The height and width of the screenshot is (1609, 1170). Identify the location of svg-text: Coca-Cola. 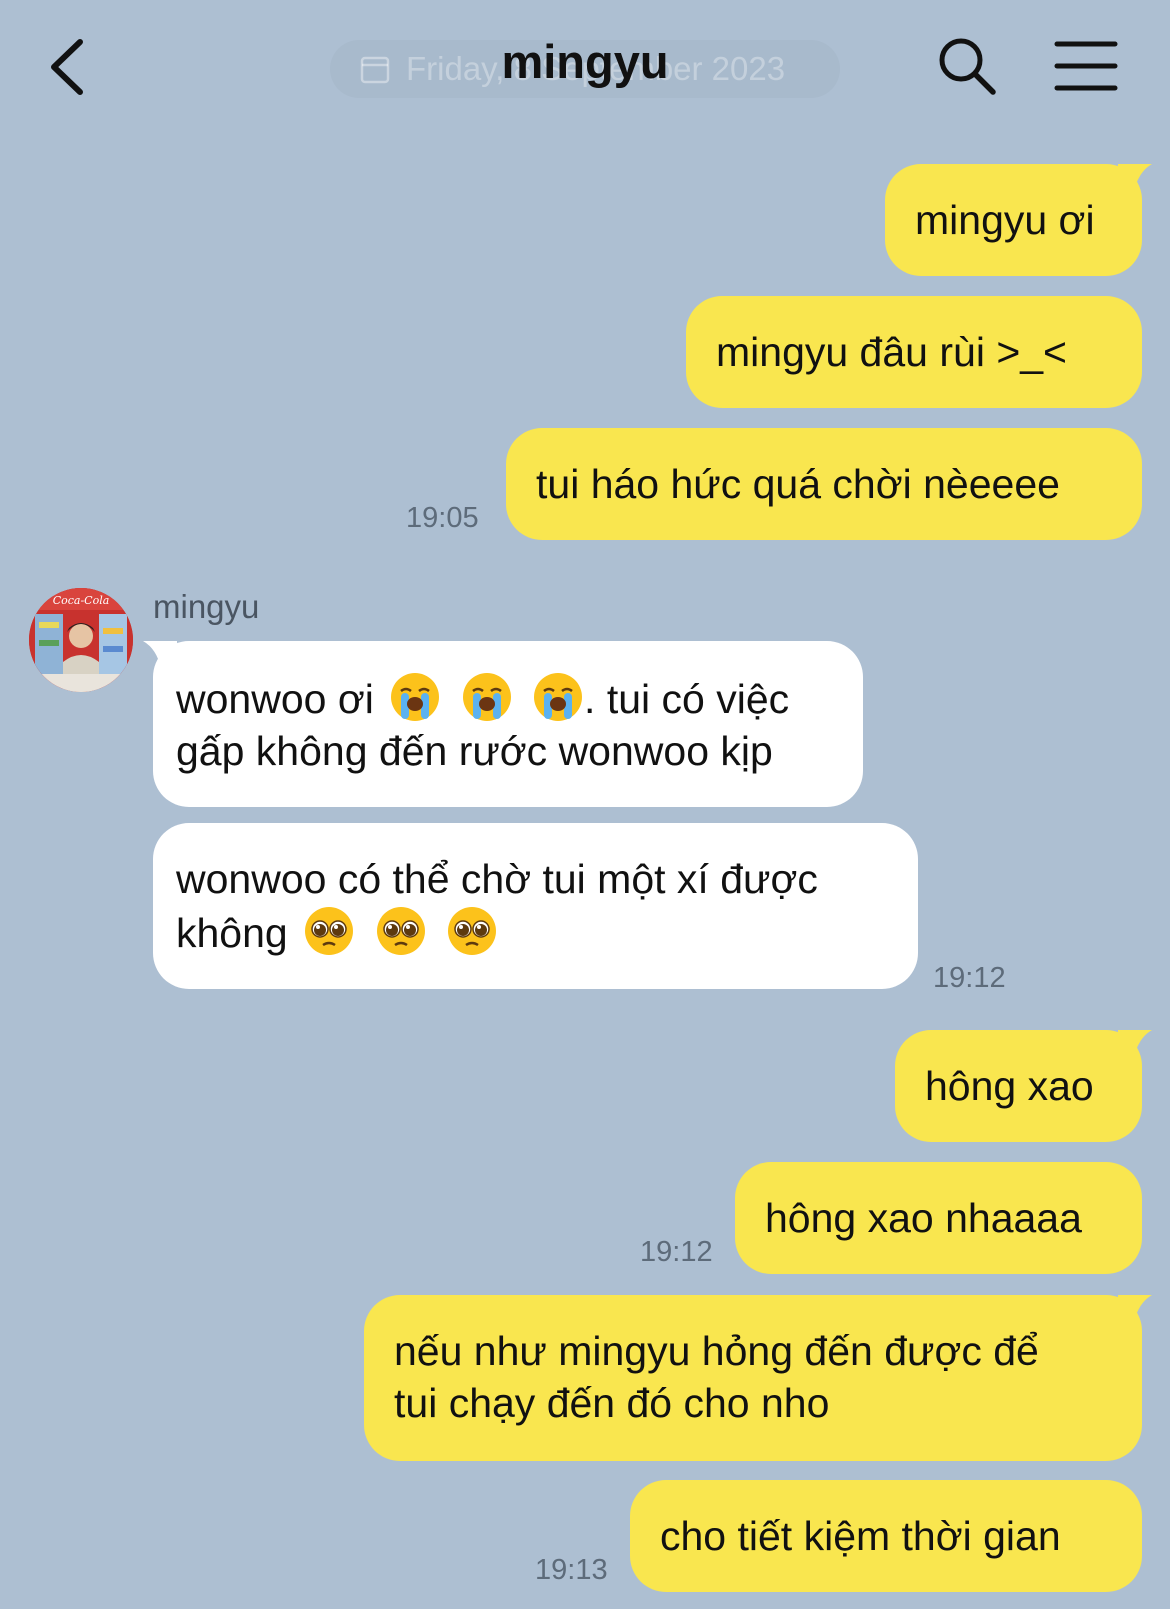
(81, 600).